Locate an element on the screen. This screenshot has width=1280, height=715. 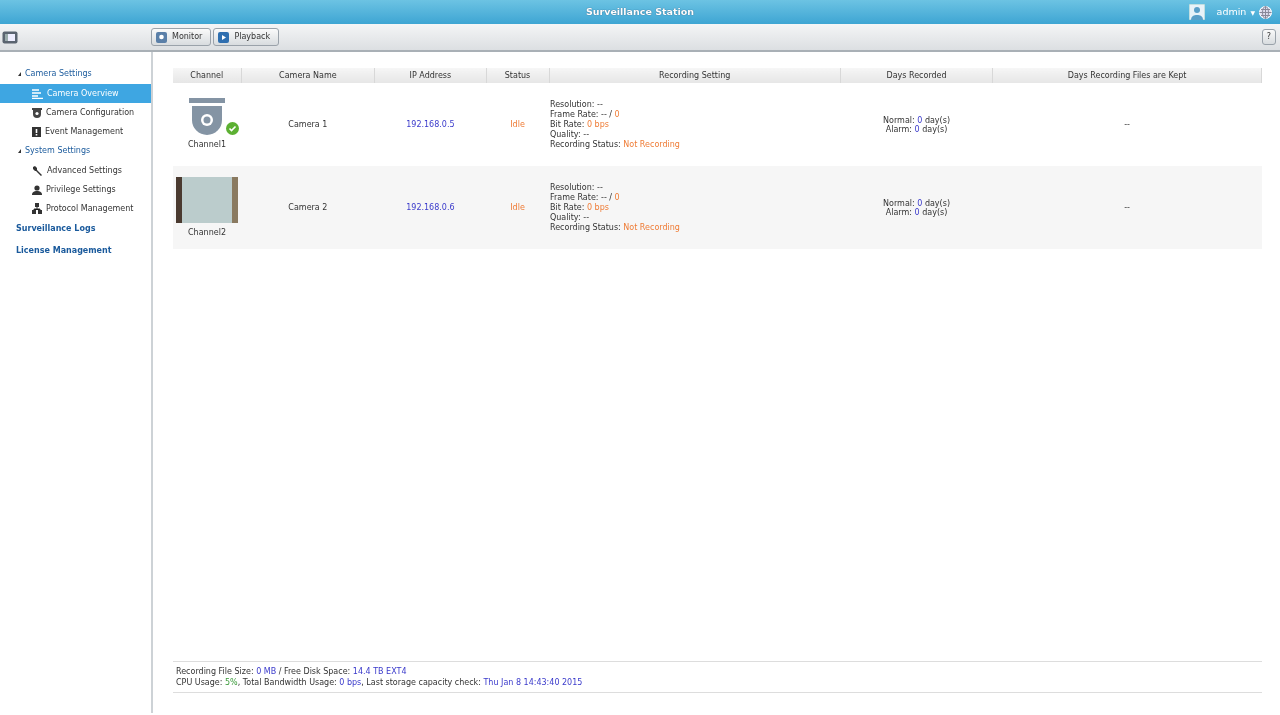
network-icon is located at coordinates (37, 208).